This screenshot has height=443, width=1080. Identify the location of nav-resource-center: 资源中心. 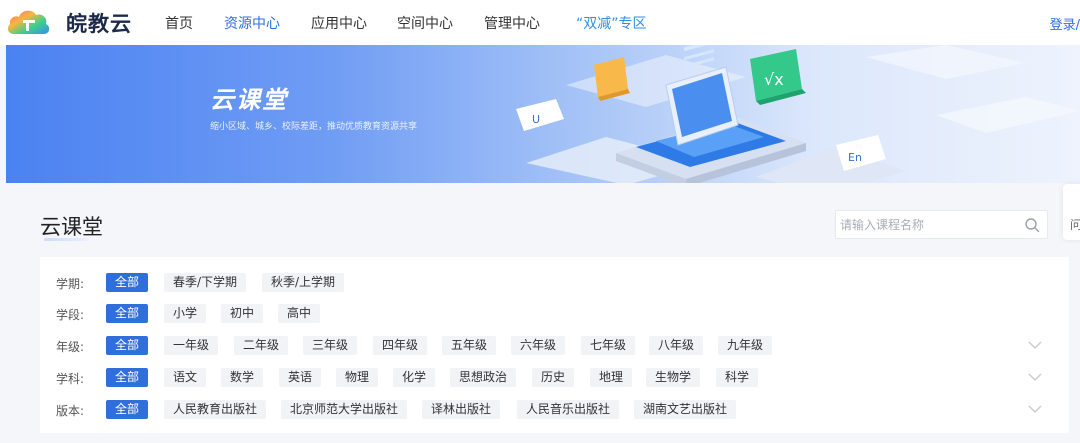
(252, 23).